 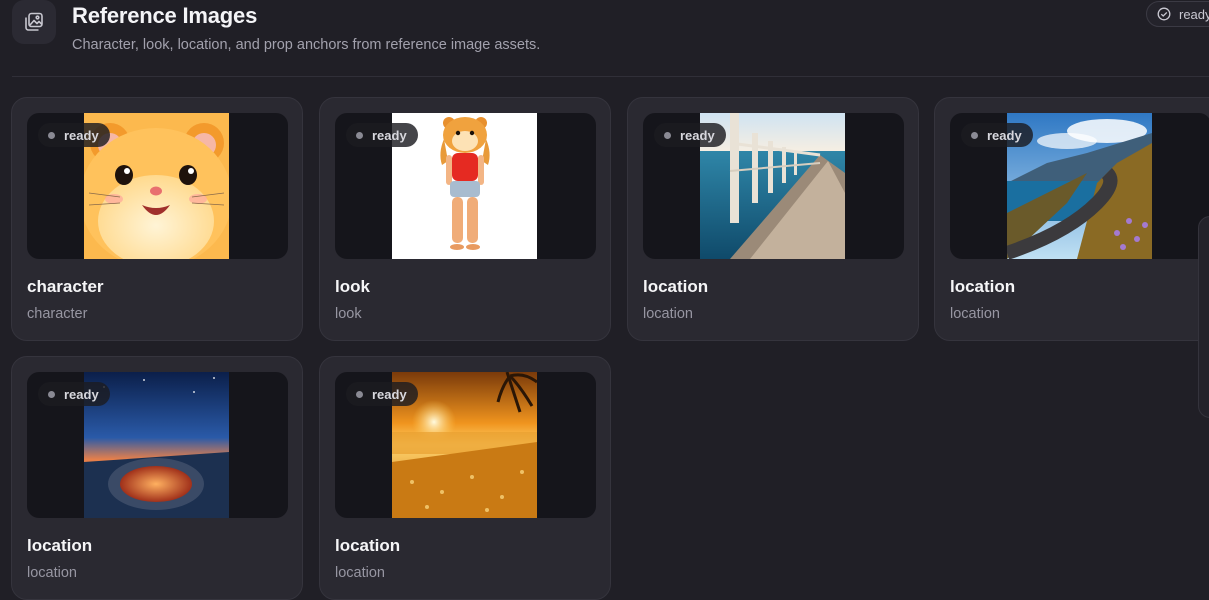 What do you see at coordinates (610, 76) in the screenshot?
I see `header-divider` at bounding box center [610, 76].